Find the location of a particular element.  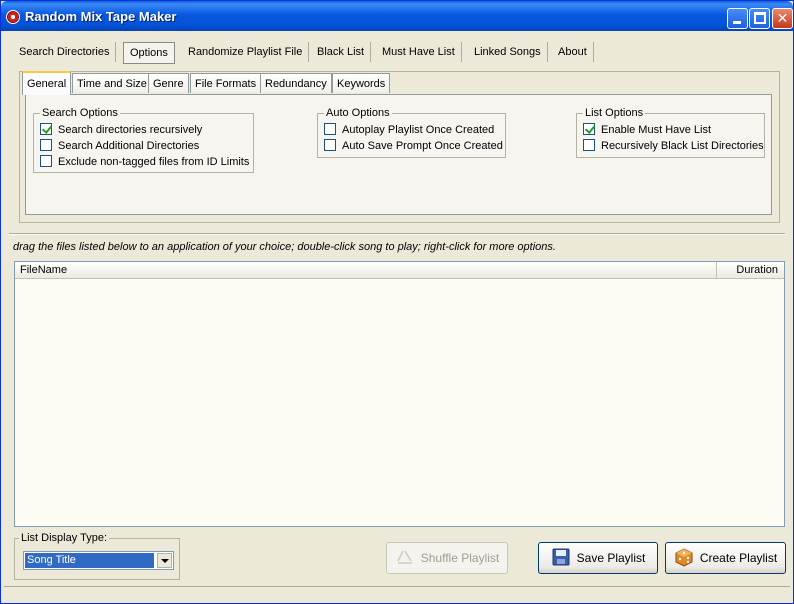

auto-options-legend: Auto Options is located at coordinates (358, 113).